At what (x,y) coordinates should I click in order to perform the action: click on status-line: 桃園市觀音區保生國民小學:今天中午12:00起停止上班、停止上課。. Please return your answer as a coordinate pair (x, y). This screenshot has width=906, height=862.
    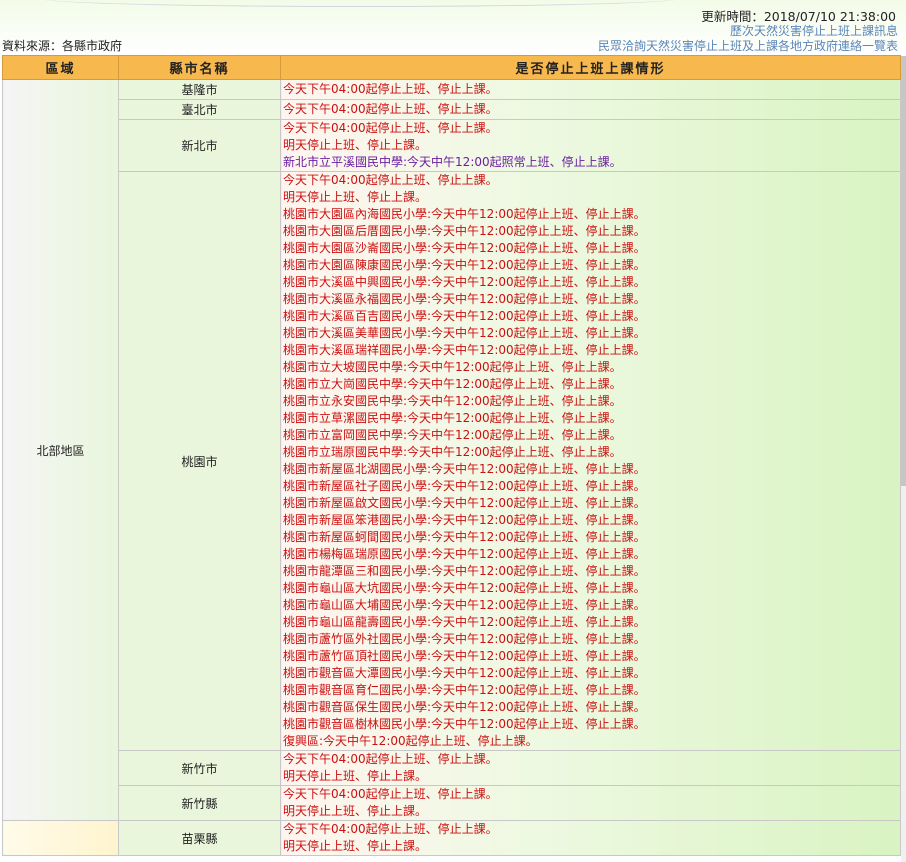
    Looking at the image, I should click on (464, 707).